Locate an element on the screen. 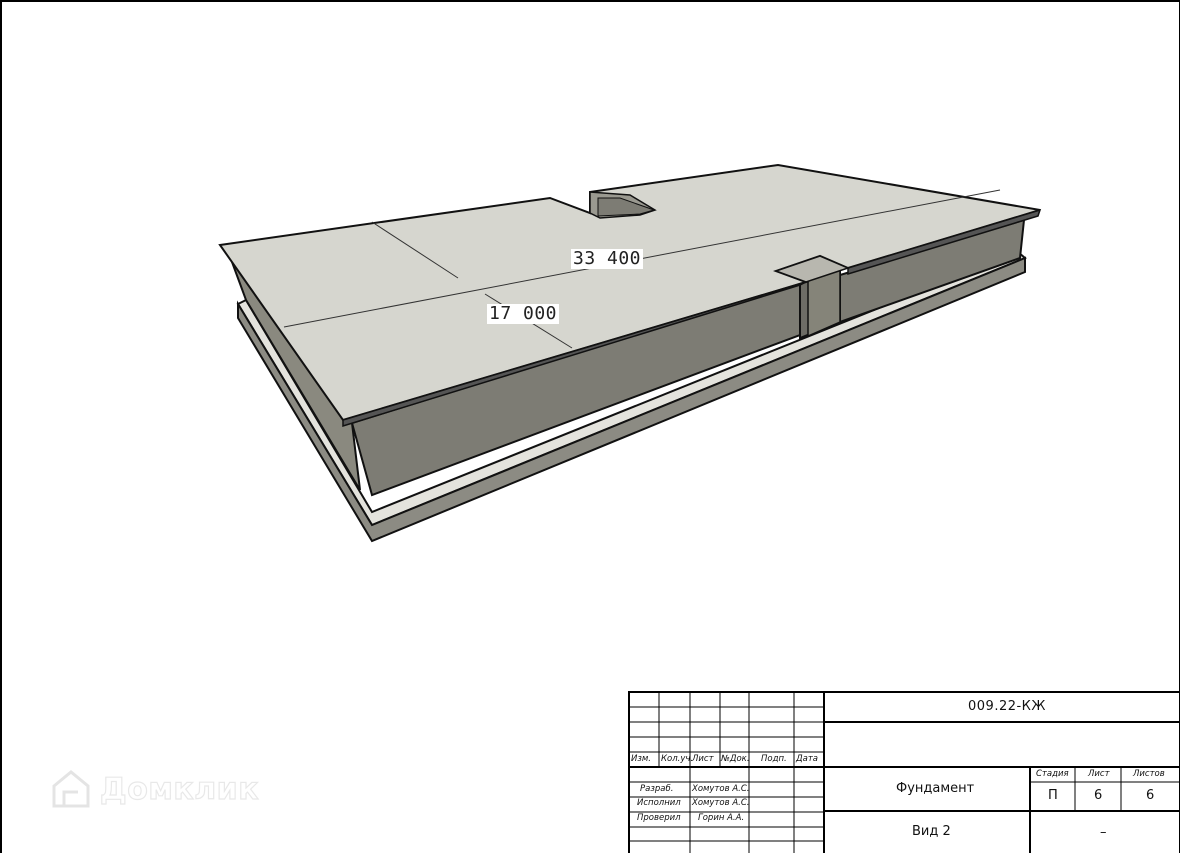 Image resolution: width=1180 pixels, height=858 pixels. width-dimension-label: 17 000 is located at coordinates (523, 313).